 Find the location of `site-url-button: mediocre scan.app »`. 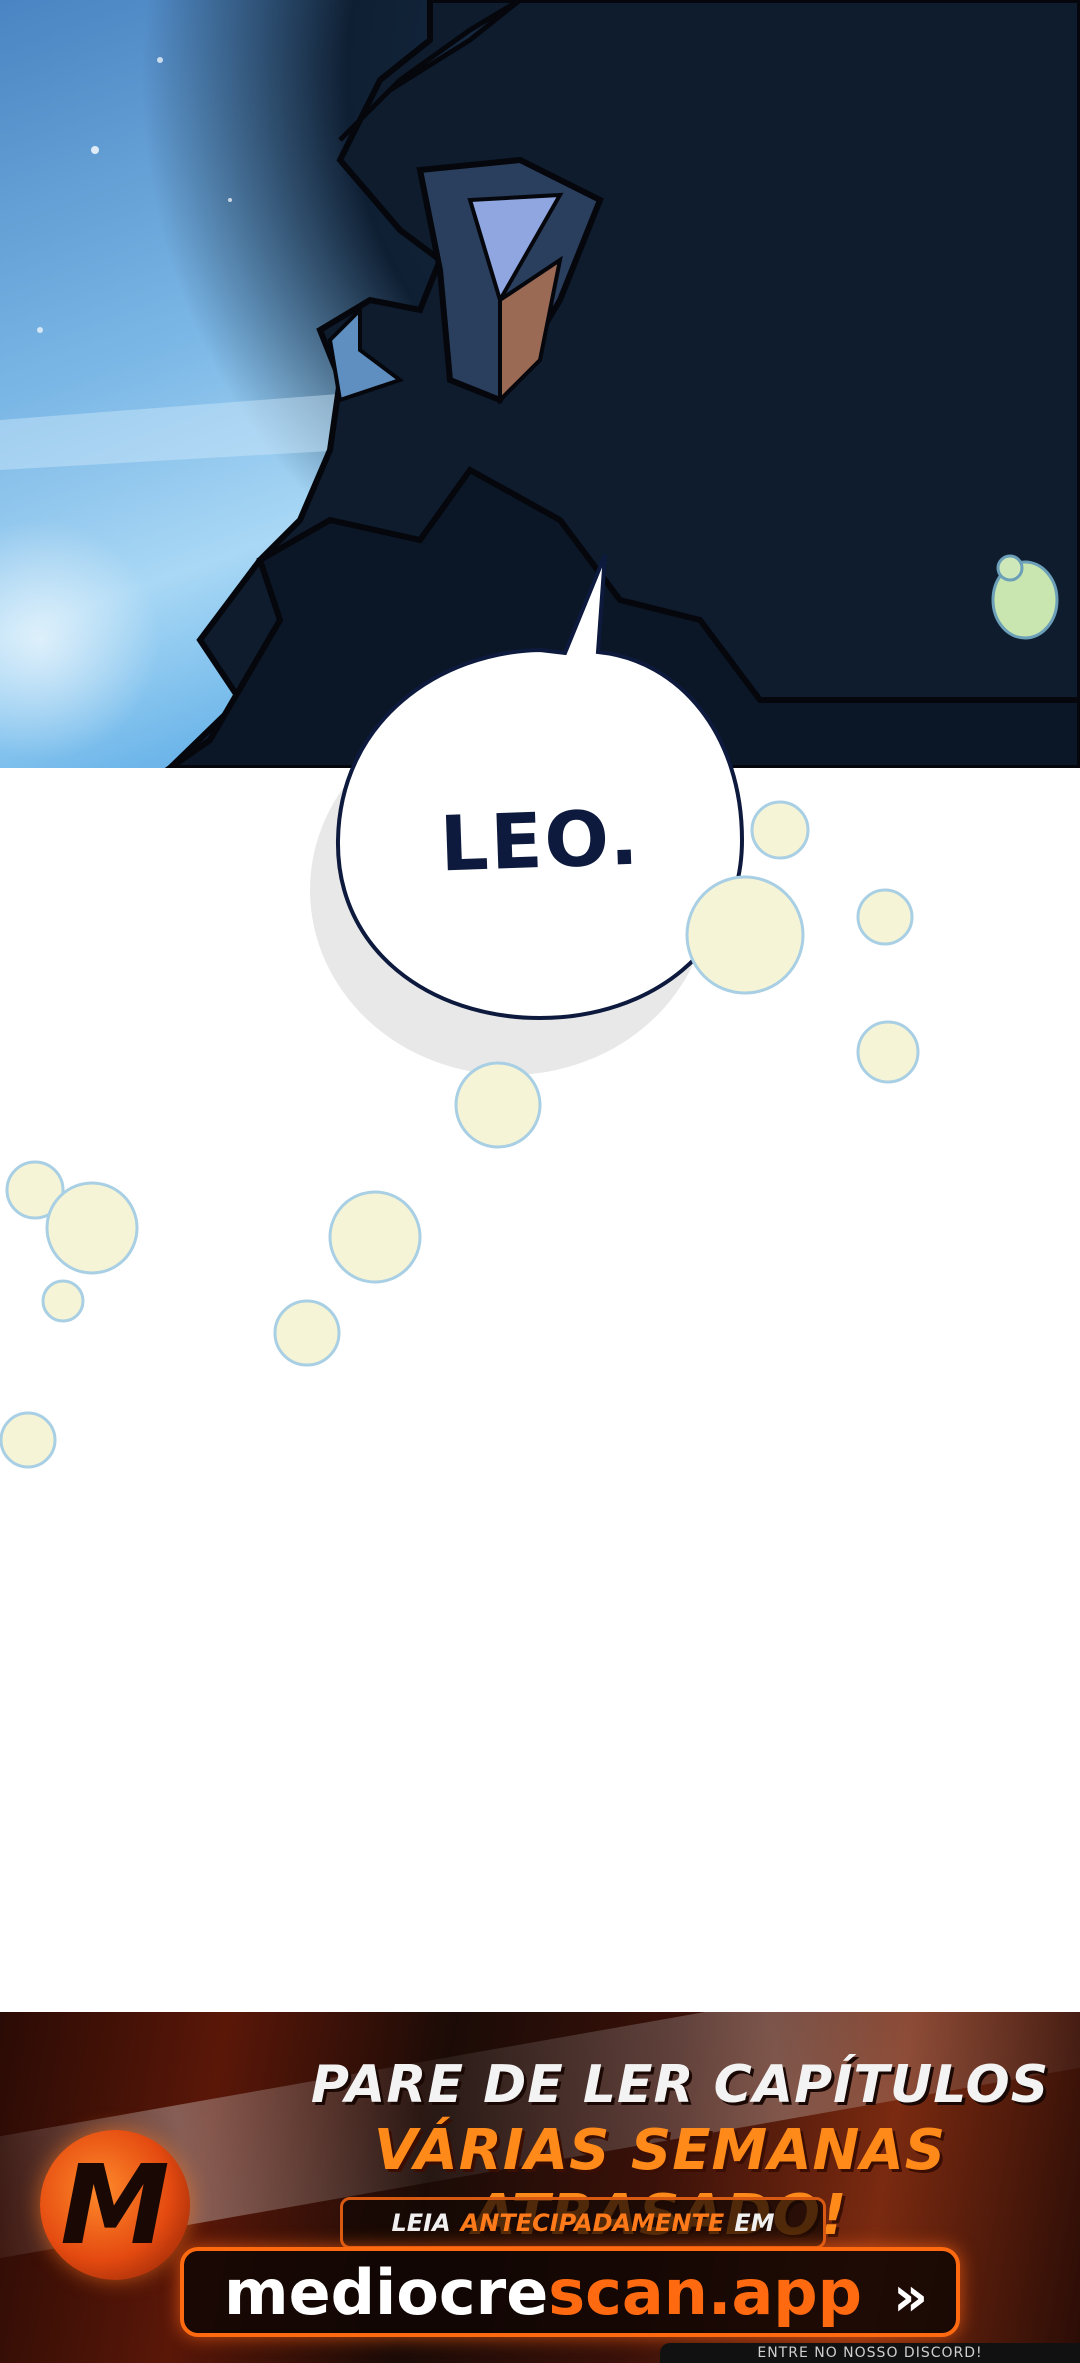

site-url-button: mediocre scan.app » is located at coordinates (570, 2292).